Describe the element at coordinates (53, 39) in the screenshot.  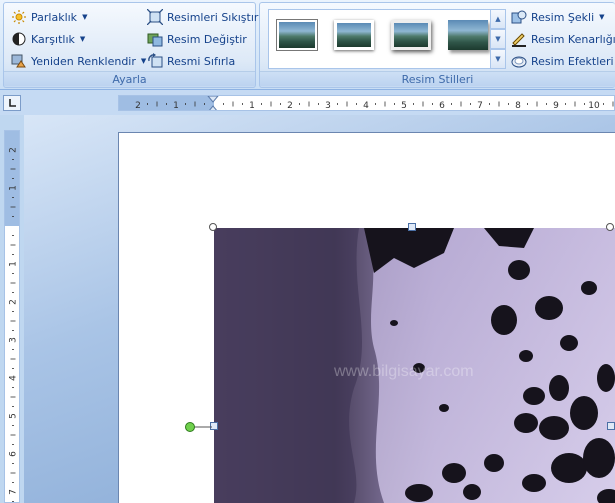
I see `contrast-label: Karşıtlık` at that location.